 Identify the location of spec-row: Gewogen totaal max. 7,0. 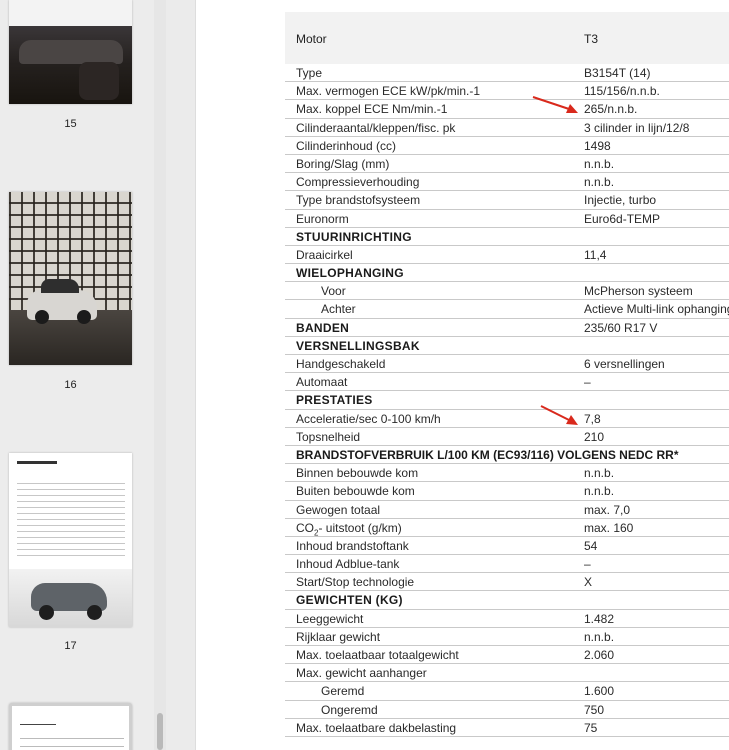
(507, 510).